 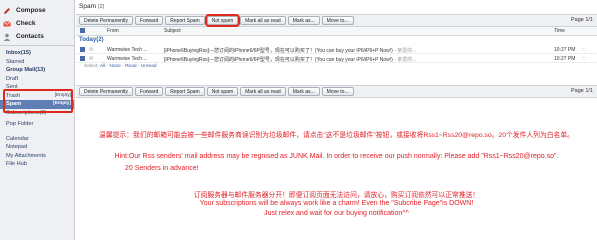 What do you see at coordinates (37, 156) in the screenshot?
I see `attachments-link: My Attachments` at bounding box center [37, 156].